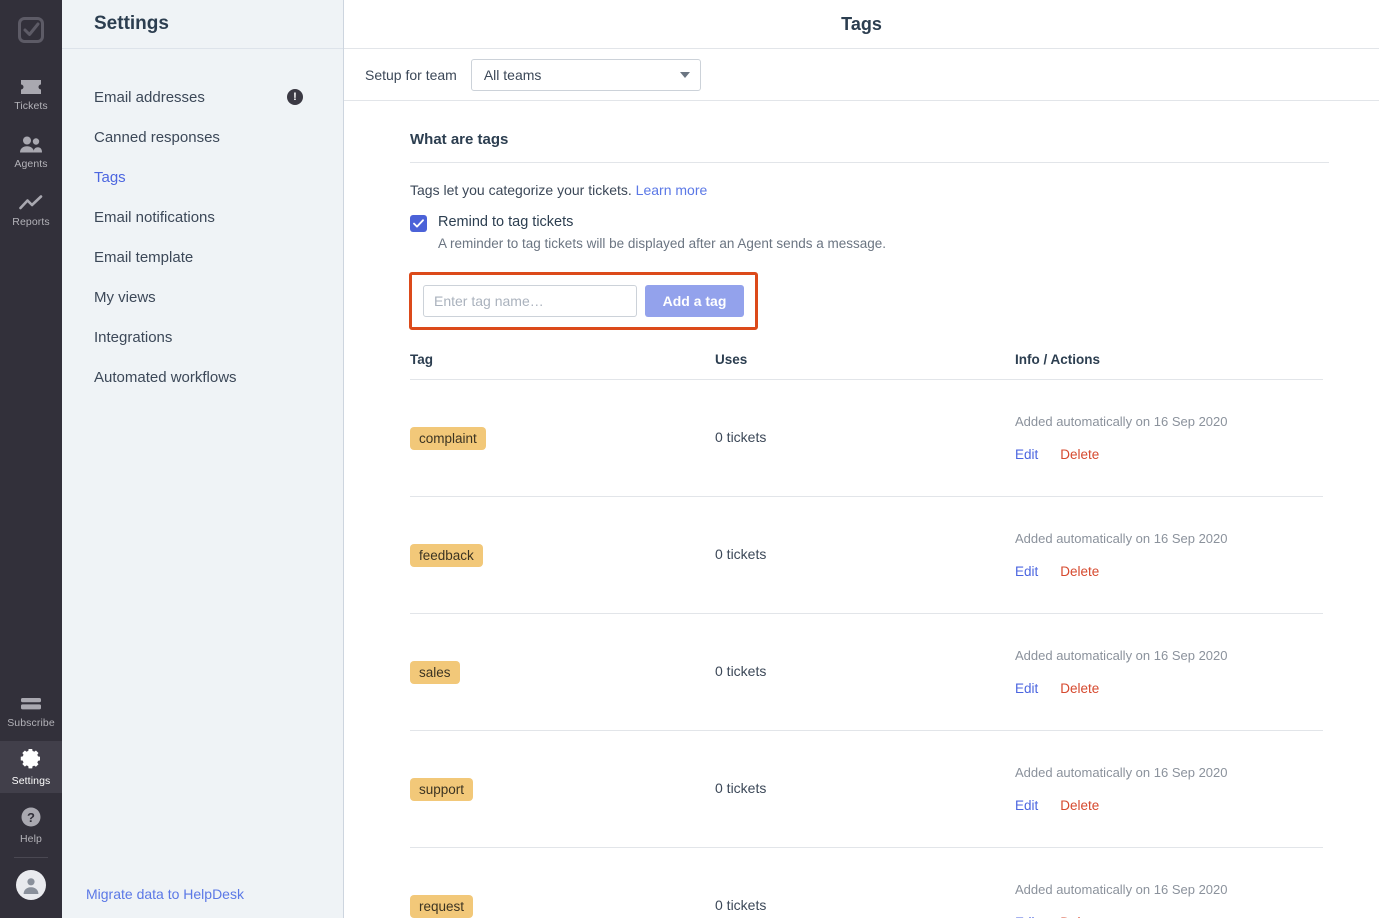 The image size is (1379, 918). I want to click on column-header-info-actions: Info / Actions, so click(1057, 359).